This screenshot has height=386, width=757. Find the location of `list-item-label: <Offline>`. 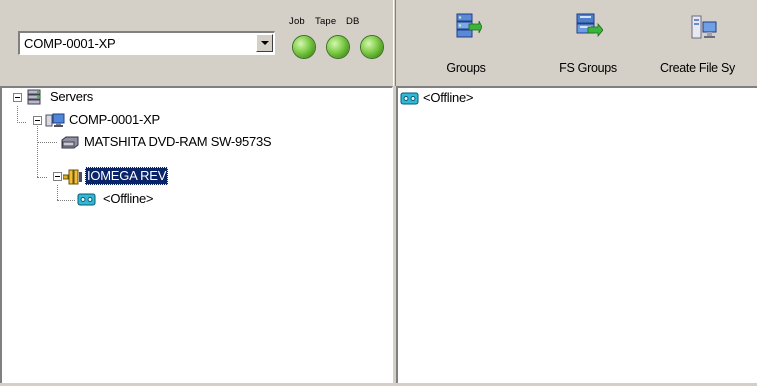

list-item-label: <Offline> is located at coordinates (448, 97).